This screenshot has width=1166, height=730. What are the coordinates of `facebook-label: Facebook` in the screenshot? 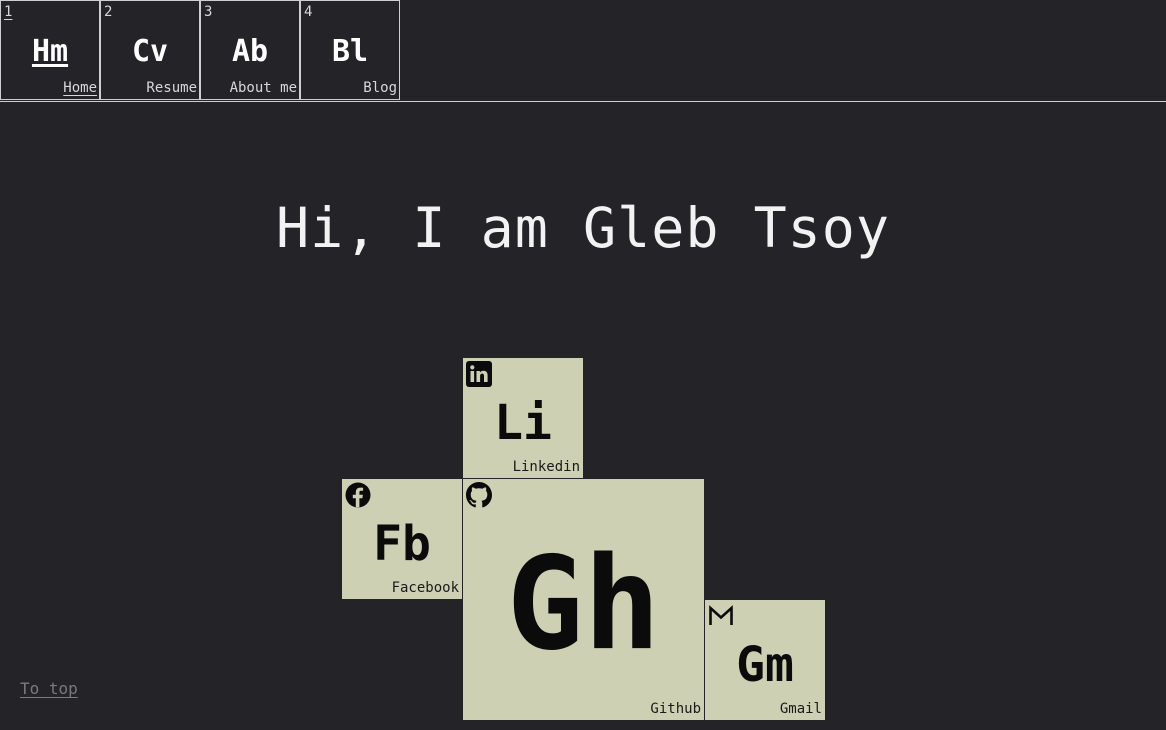 It's located at (425, 588).